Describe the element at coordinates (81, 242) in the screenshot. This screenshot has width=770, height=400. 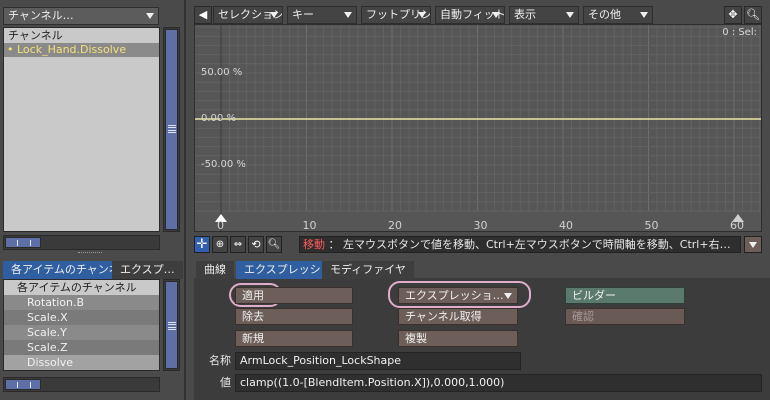
I see `channel-list-hscrollbar` at that location.